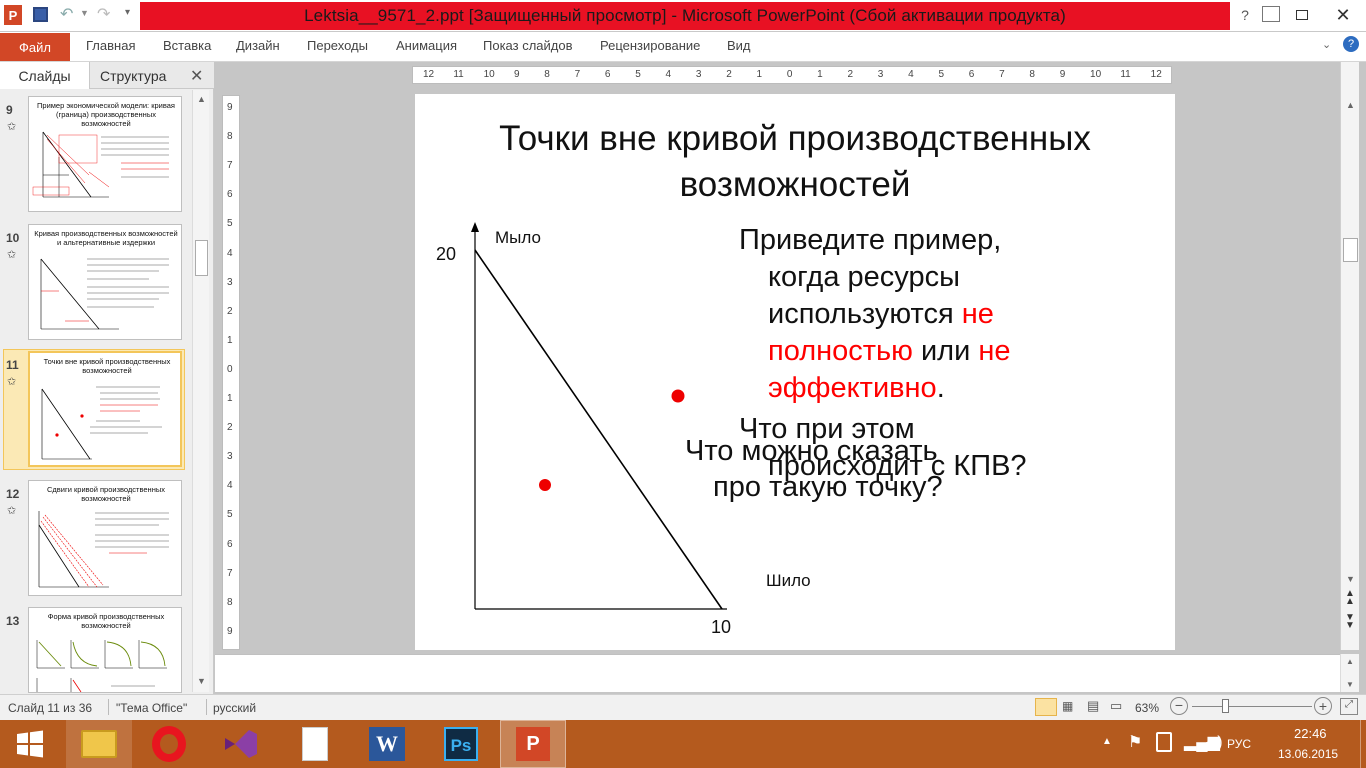 This screenshot has width=1366, height=768. I want to click on ruler-tick-label: 2, so click(230, 428).